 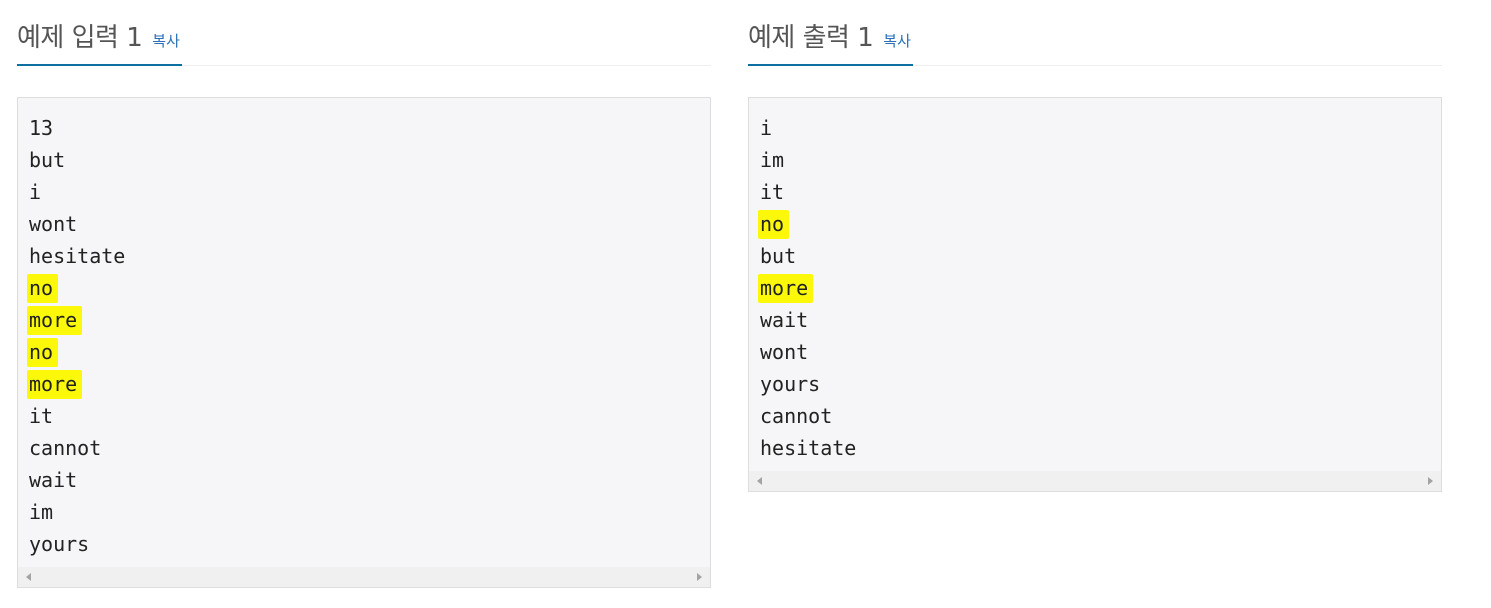 I want to click on sample-output-headline: 예제 출력 1 복사, so click(x=1095, y=33).